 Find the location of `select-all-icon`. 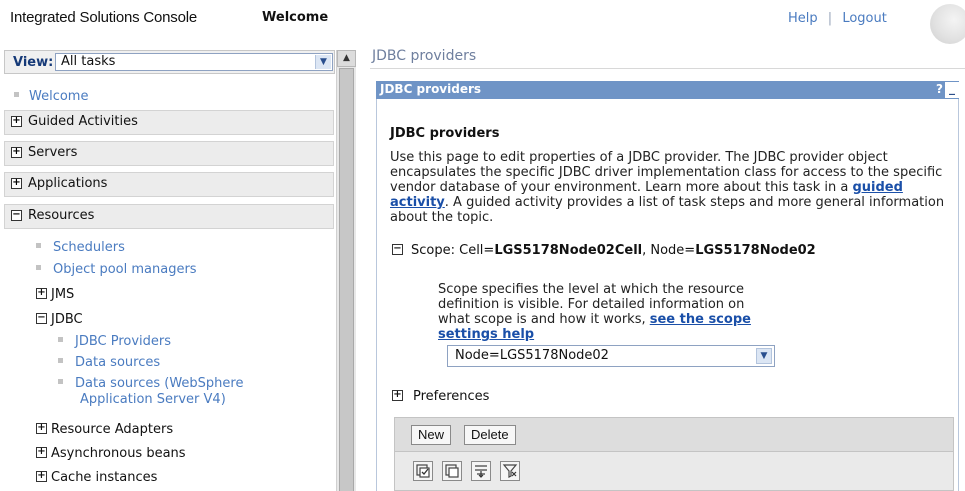

select-all-icon is located at coordinates (423, 471).